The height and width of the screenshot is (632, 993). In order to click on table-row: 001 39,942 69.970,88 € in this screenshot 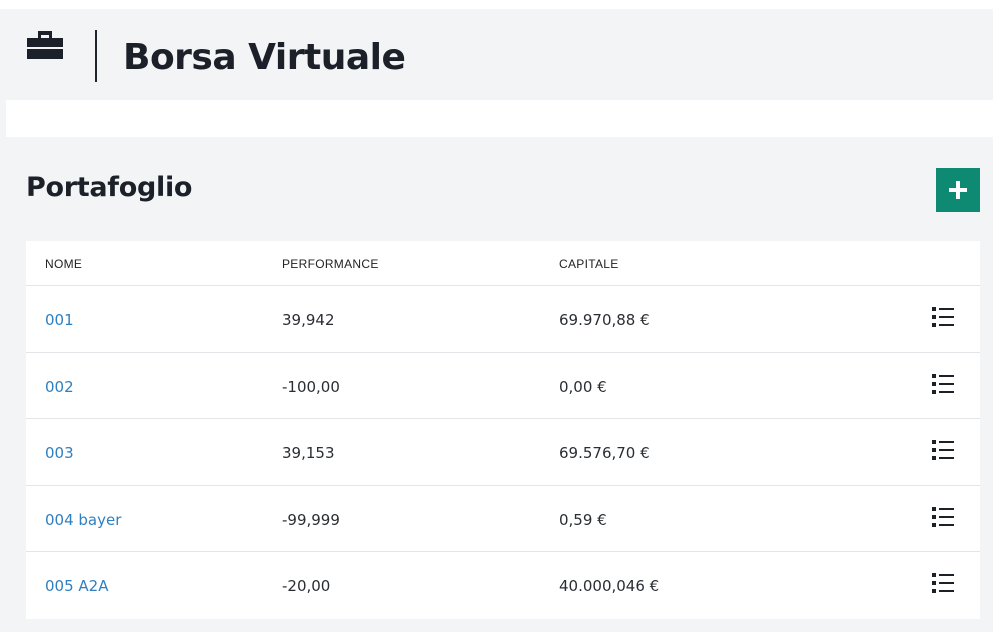, I will do `click(503, 319)`.